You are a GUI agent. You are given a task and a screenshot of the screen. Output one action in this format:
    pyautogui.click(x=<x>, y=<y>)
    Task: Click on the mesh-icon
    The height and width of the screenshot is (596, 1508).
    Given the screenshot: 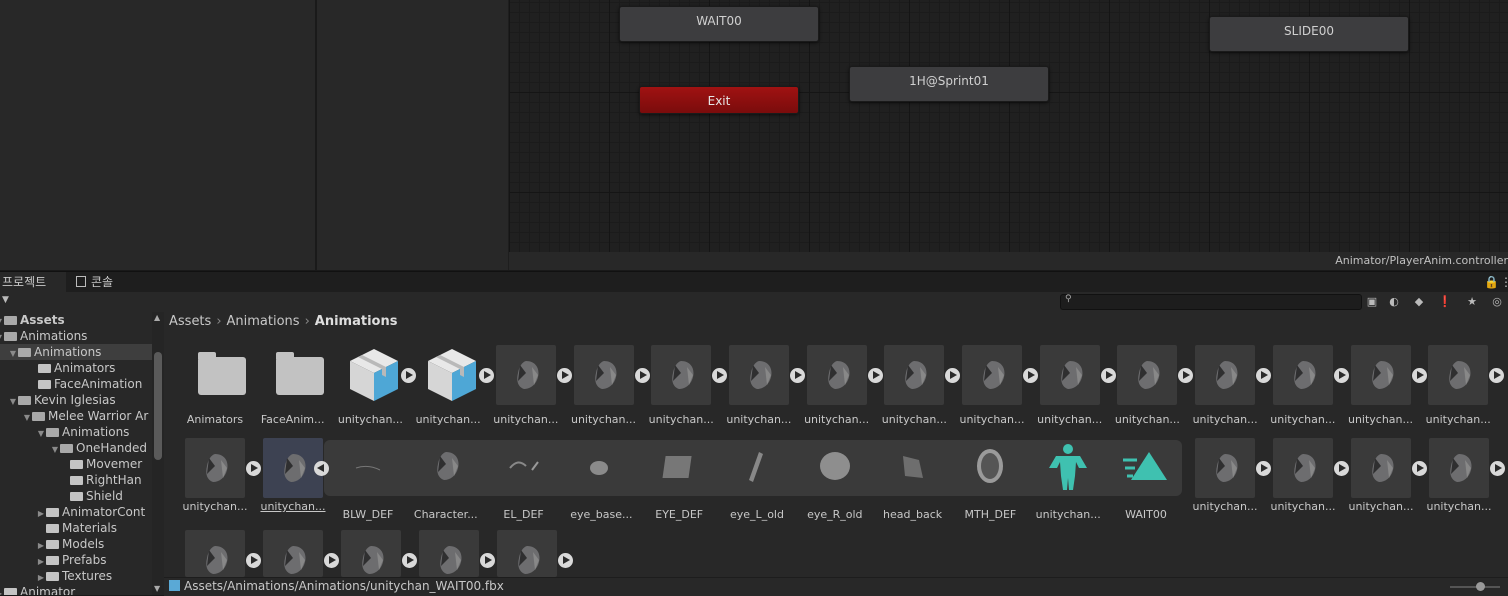 What is the action you would take?
    pyautogui.click(x=679, y=467)
    